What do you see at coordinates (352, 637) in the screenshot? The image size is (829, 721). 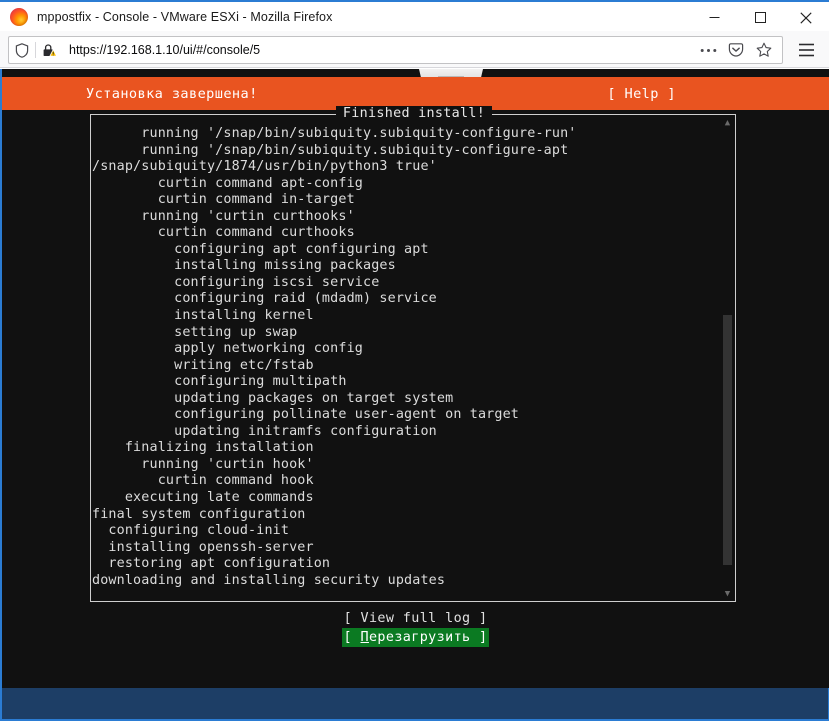 I see `reboot-bracket-open: [` at bounding box center [352, 637].